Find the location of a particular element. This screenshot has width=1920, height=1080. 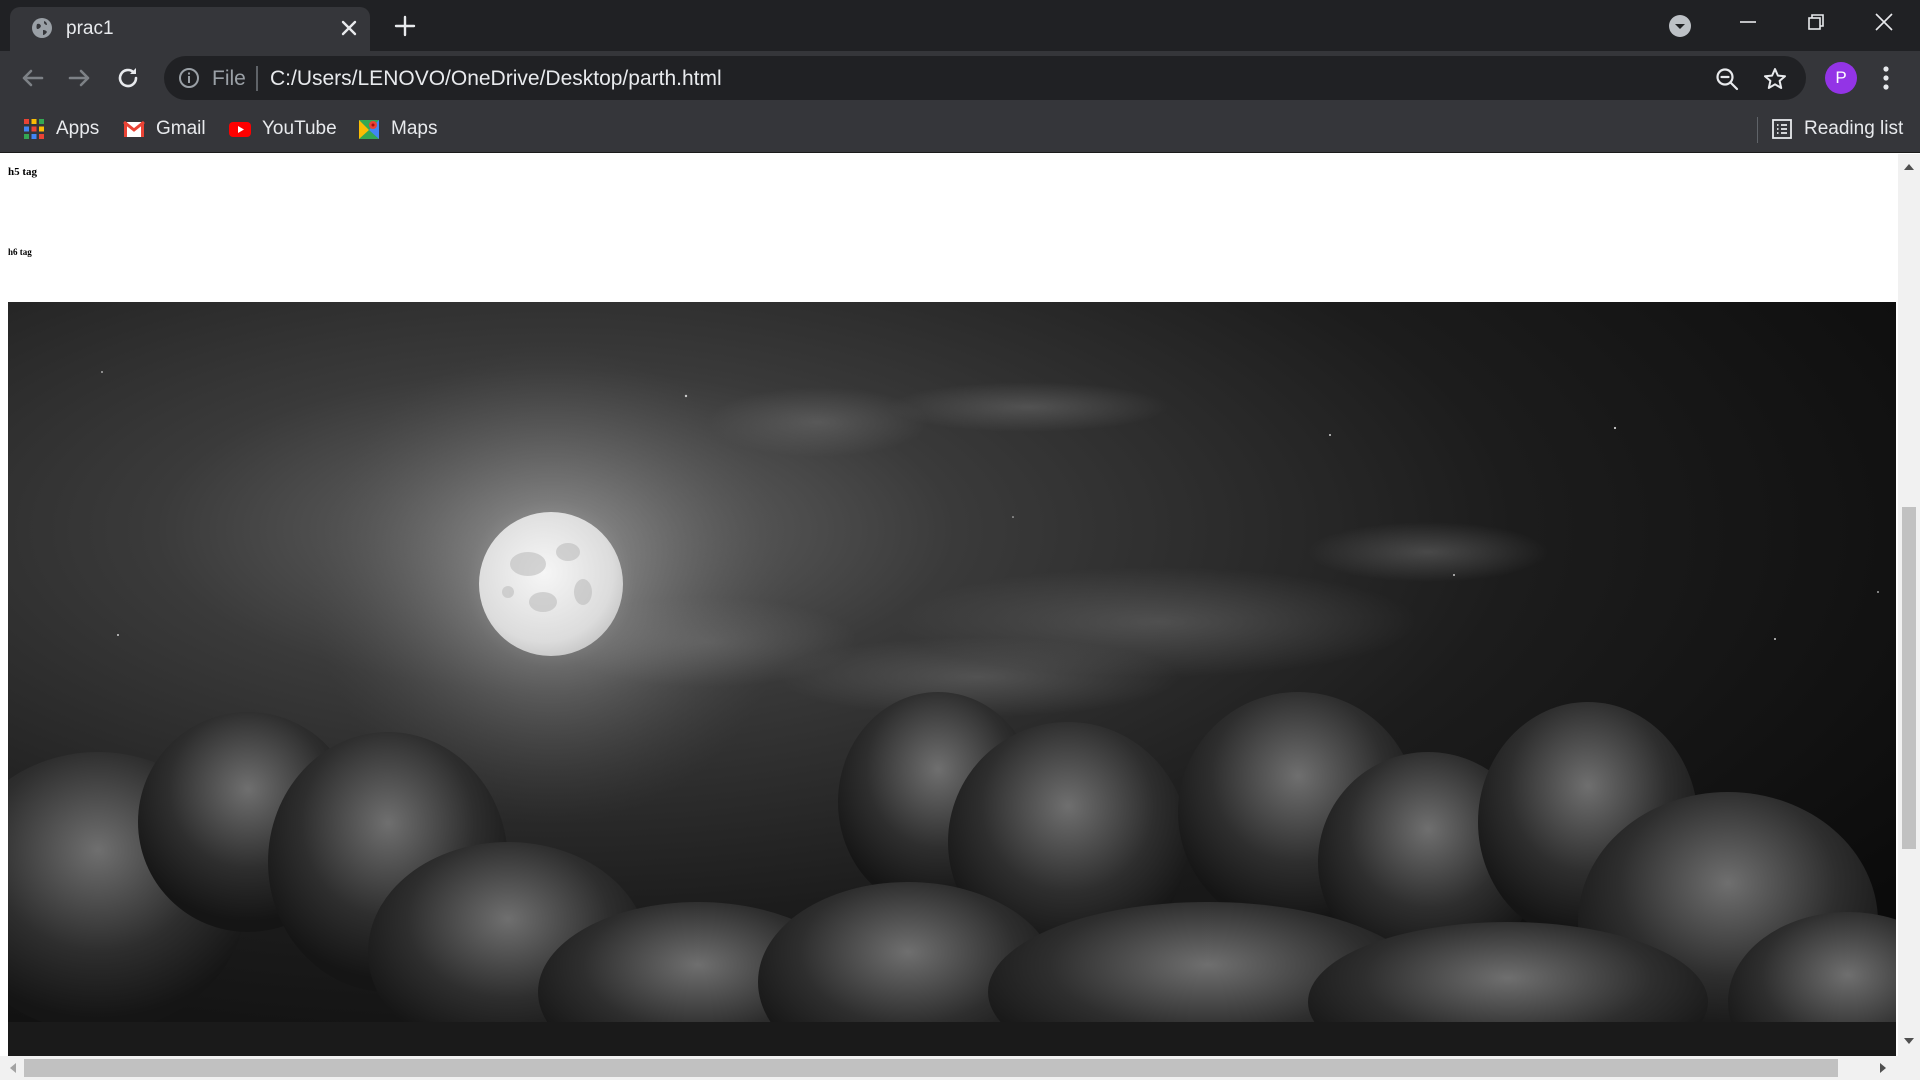

vertical-scroll-thumb is located at coordinates (1909, 678).